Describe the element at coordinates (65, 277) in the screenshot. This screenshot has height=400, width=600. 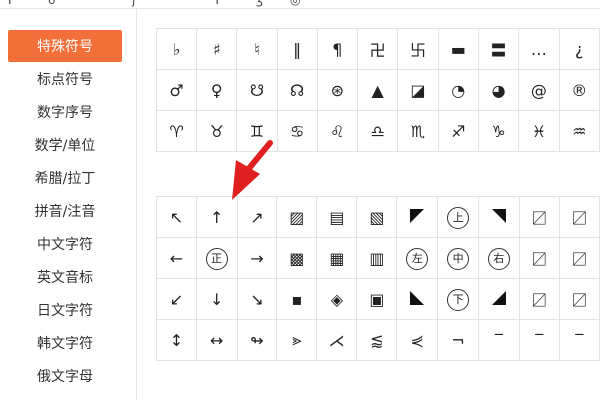
I see `category-english-phonetics: 英文音标` at that location.